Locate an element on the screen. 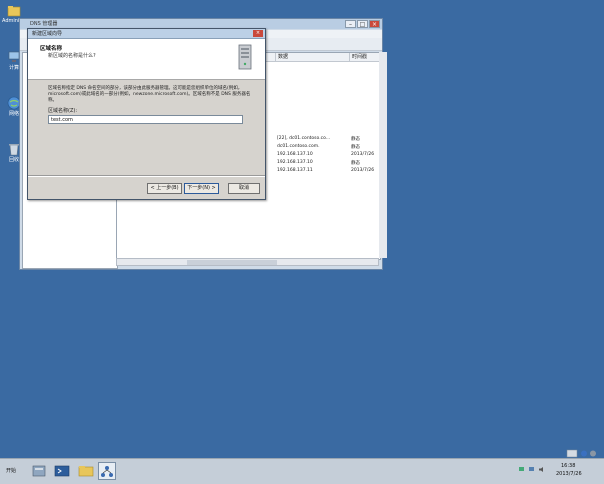  horizontal-scrollbar is located at coordinates (247, 262).